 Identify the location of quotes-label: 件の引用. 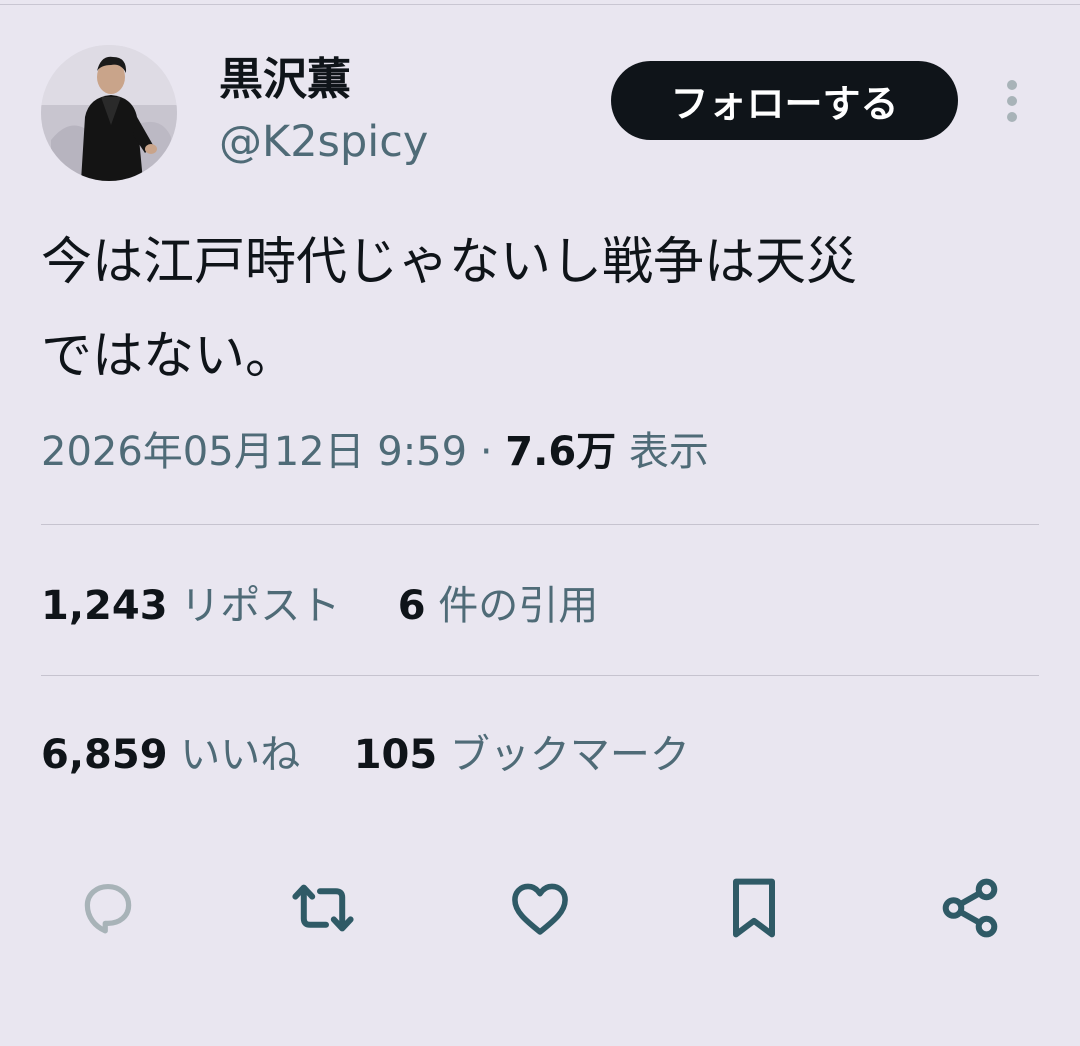
(518, 606).